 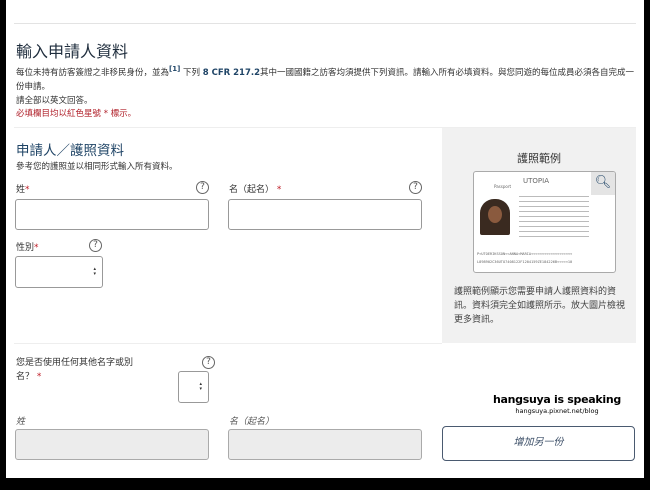 What do you see at coordinates (325, 444) in the screenshot?
I see `alias-given-name-input` at bounding box center [325, 444].